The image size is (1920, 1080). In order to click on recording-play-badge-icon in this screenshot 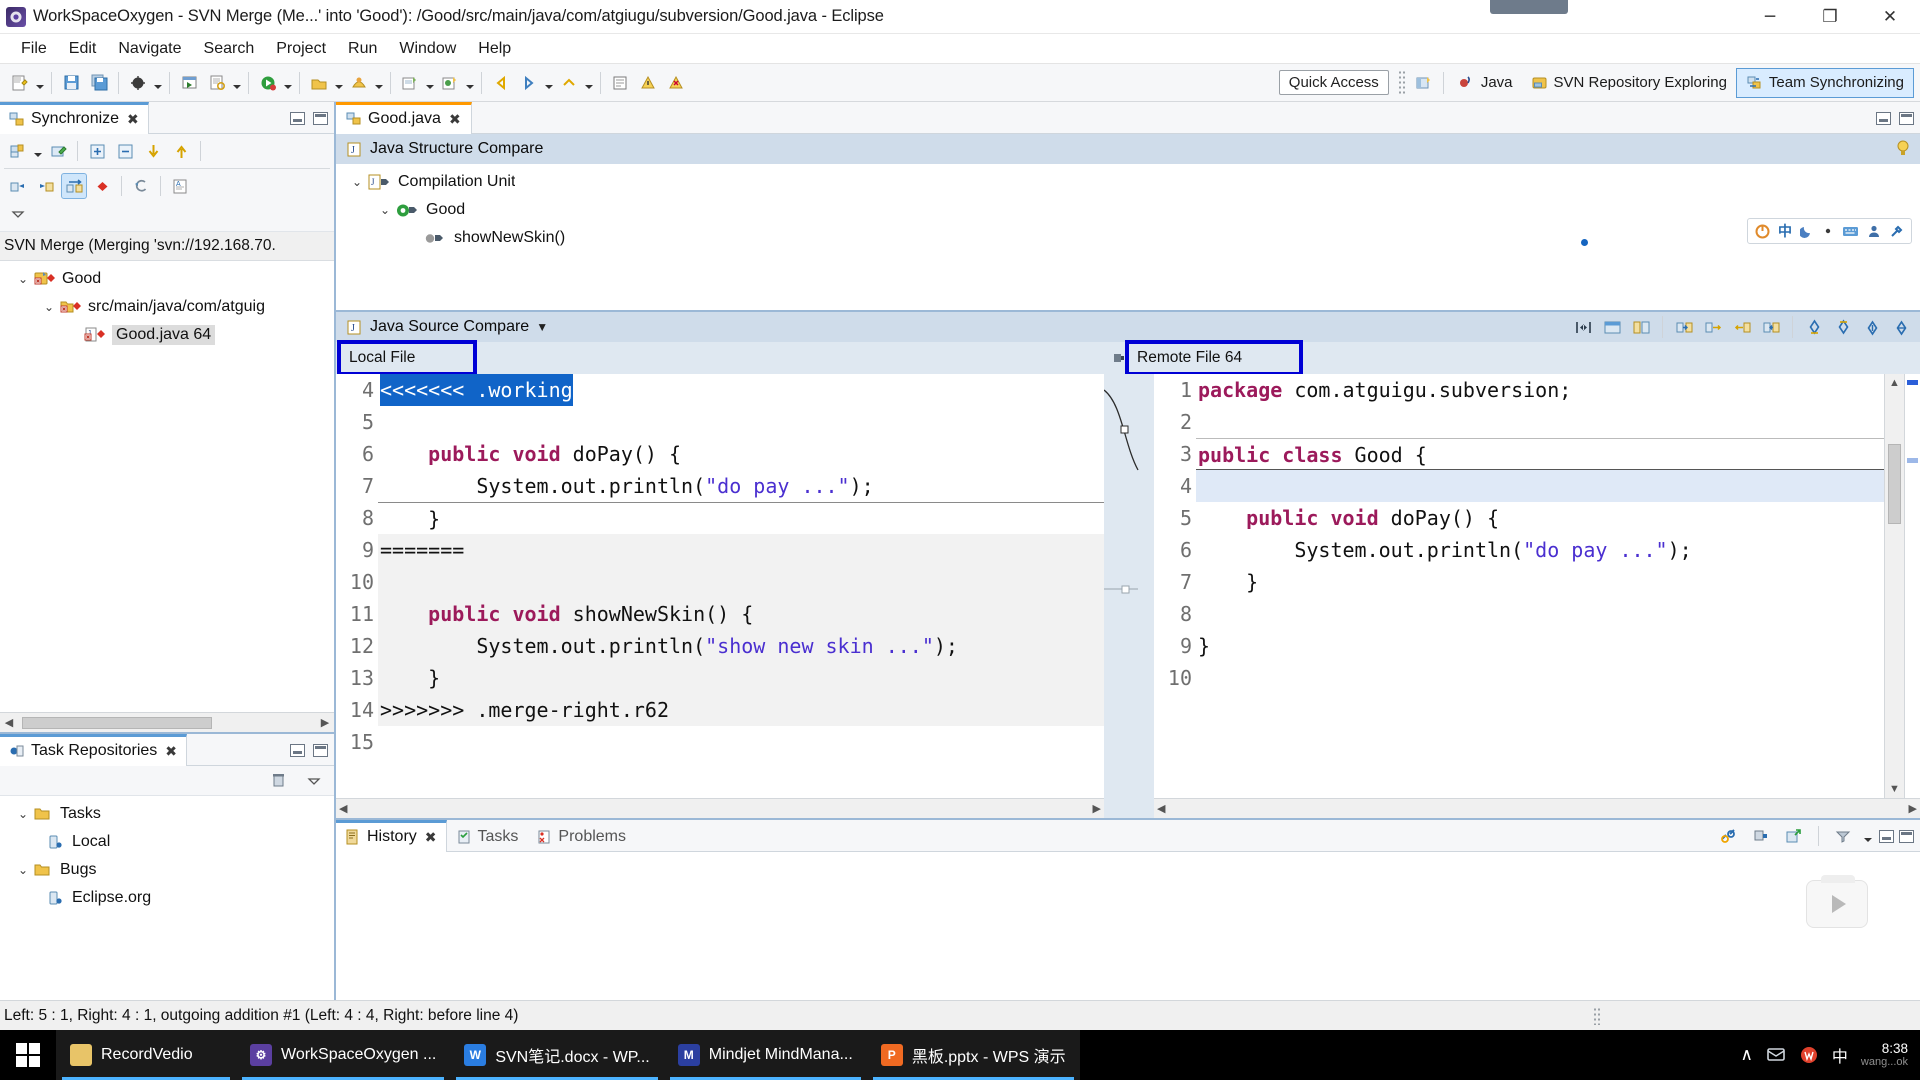, I will do `click(1837, 901)`.